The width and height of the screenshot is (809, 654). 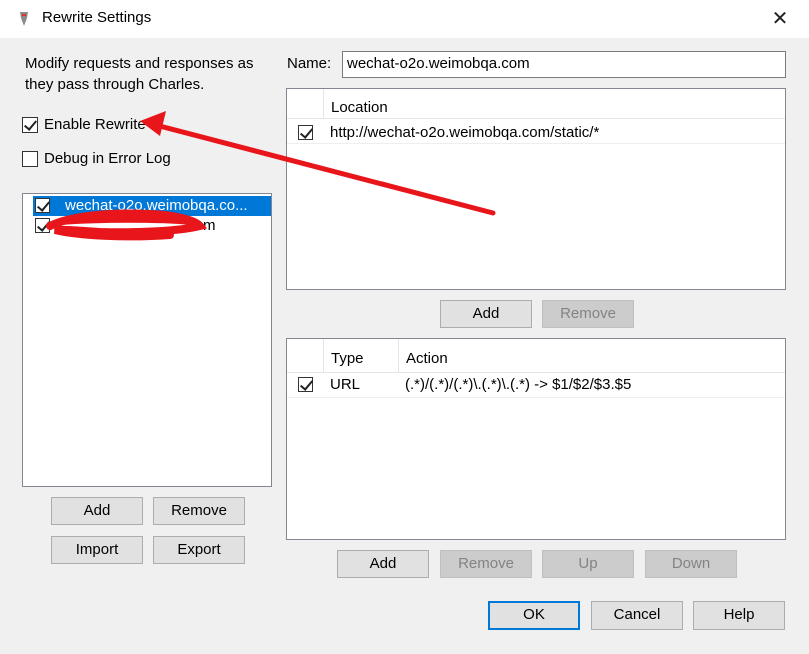 I want to click on red-arrow-annotation, so click(x=318, y=163).